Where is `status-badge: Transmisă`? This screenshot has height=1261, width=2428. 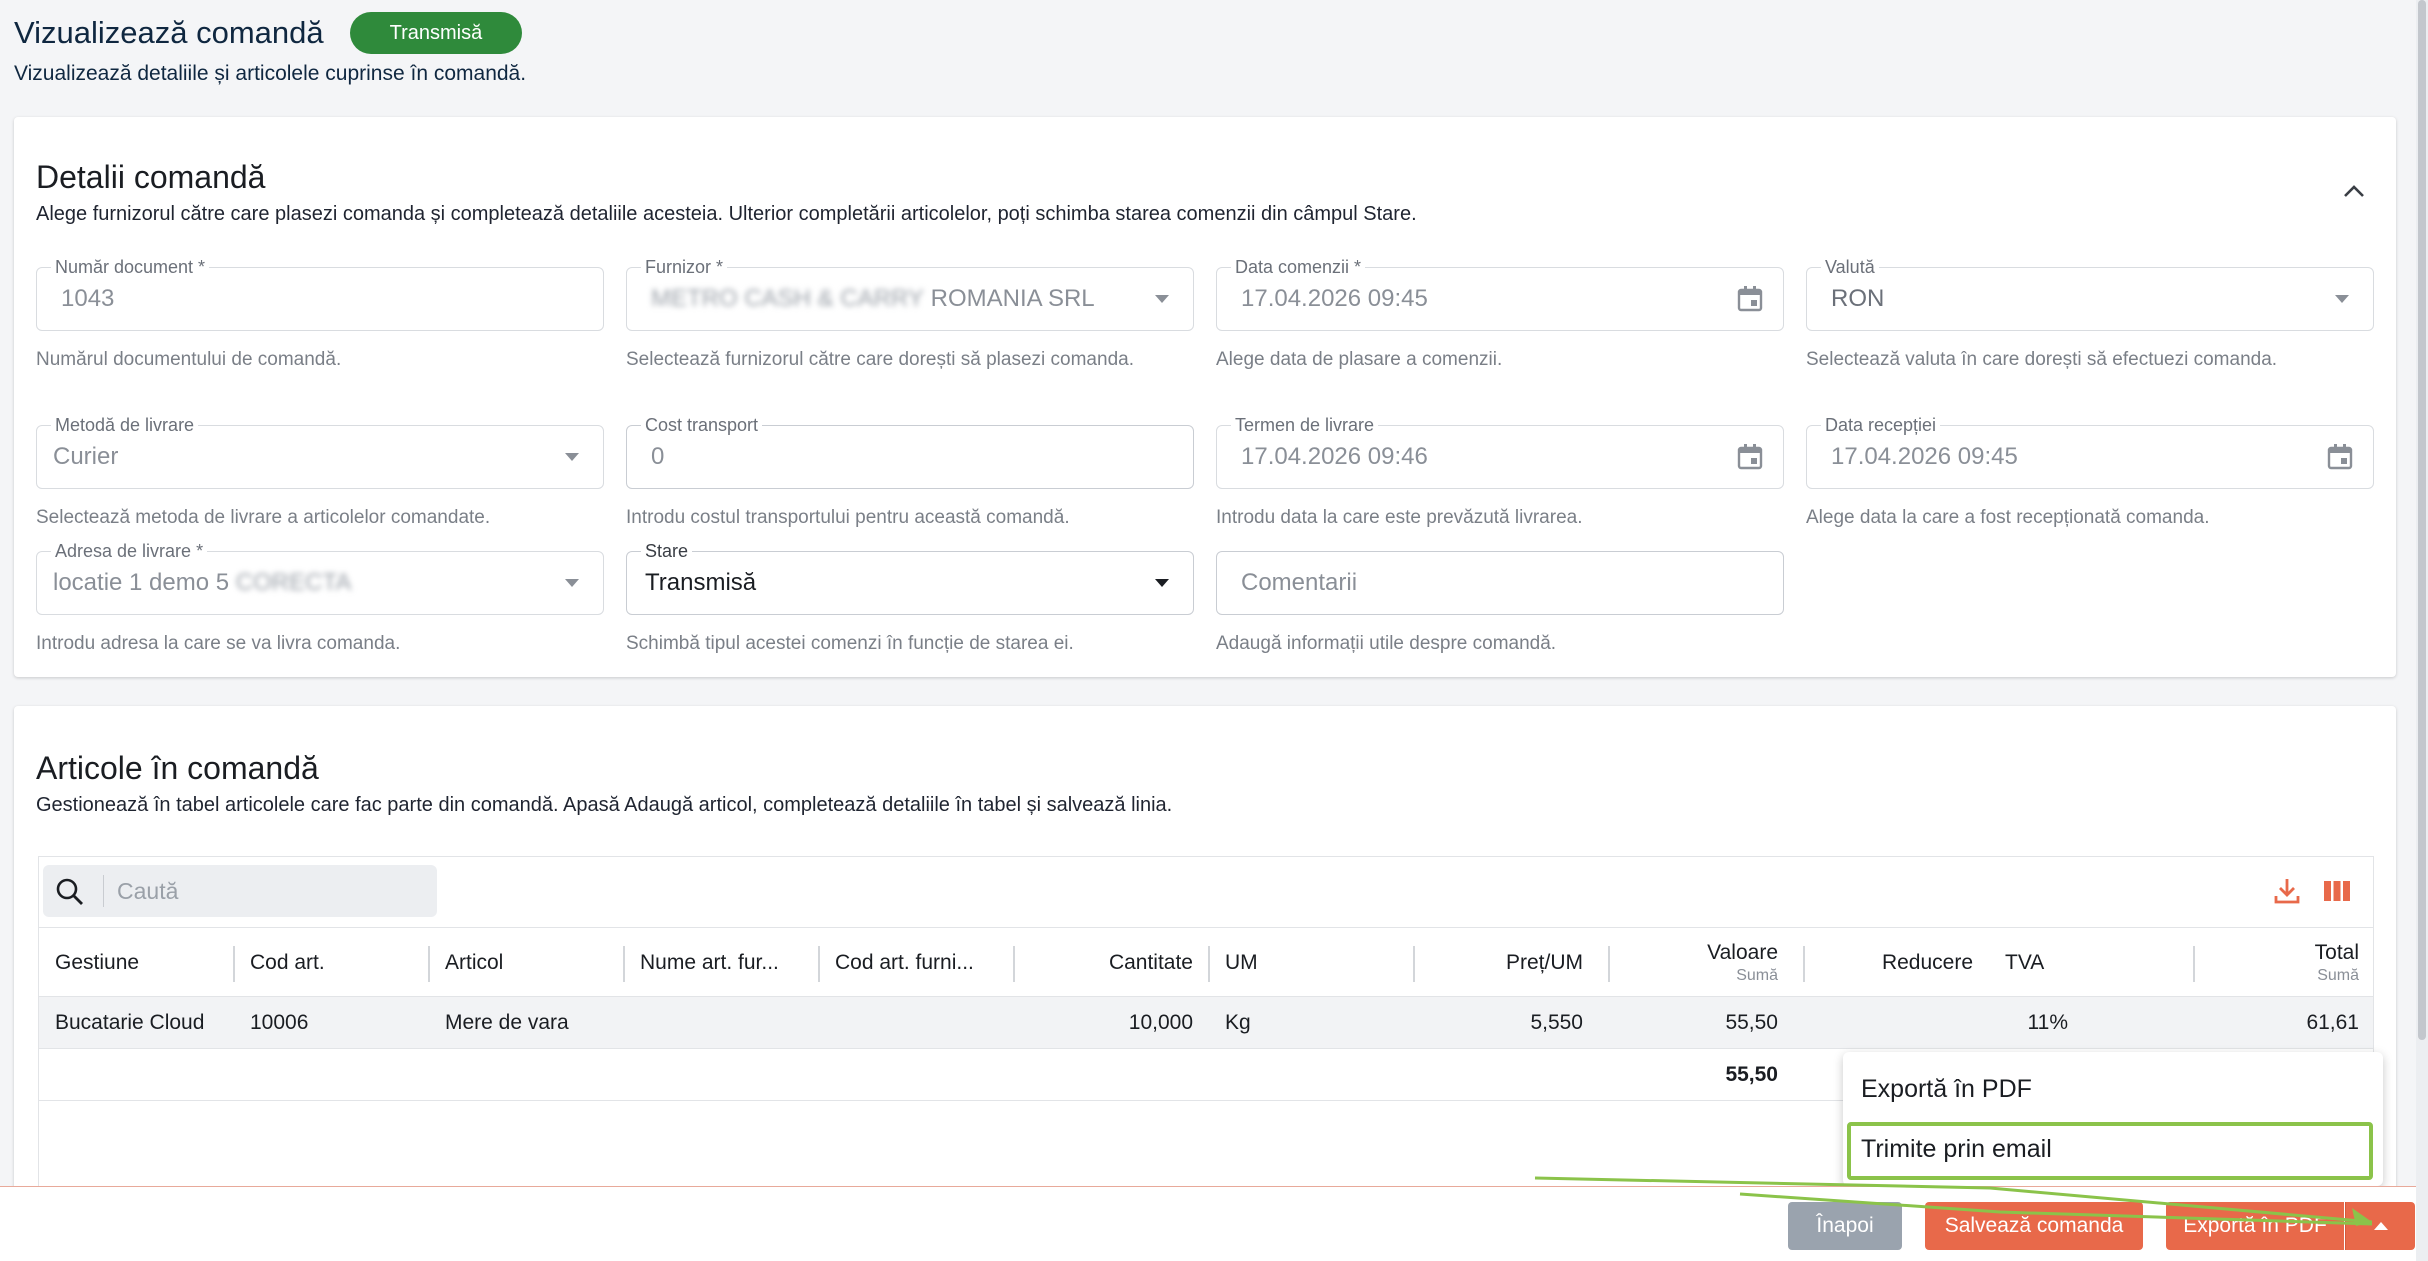
status-badge: Transmisă is located at coordinates (436, 33).